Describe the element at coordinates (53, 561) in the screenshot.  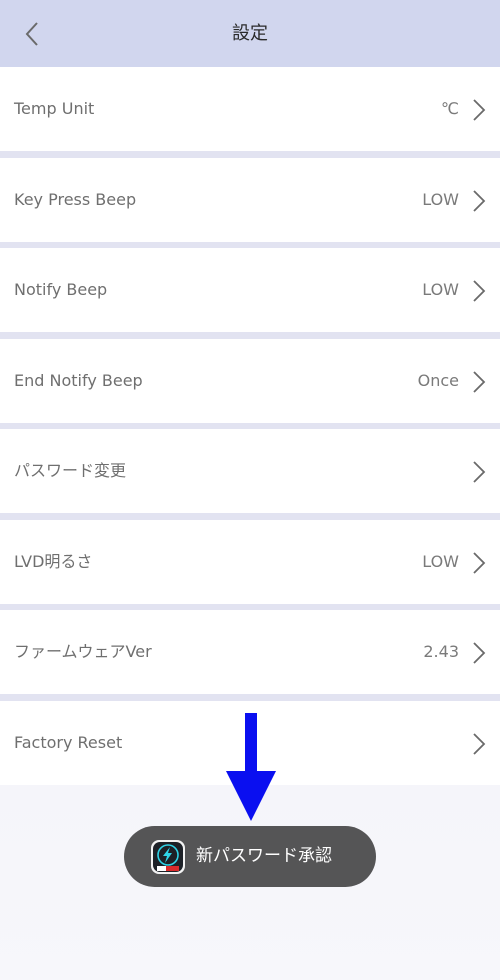
I see `settings-row-label: LVD明るさ` at that location.